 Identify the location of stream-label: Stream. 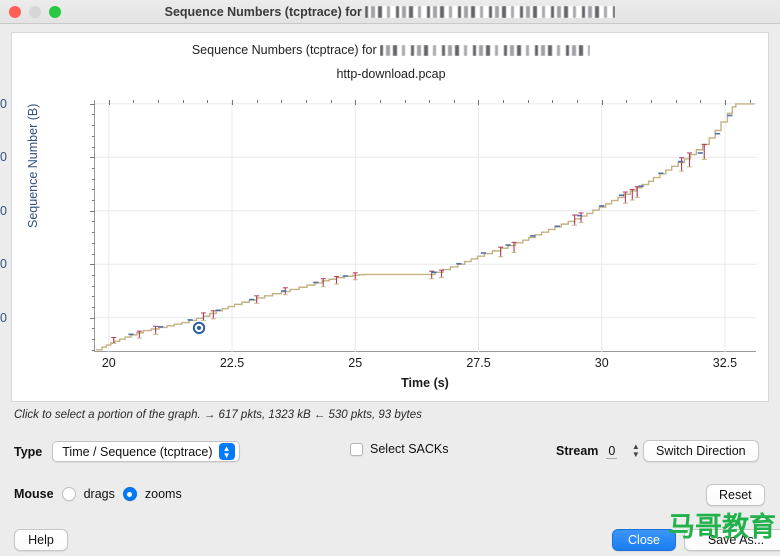
(577, 451).